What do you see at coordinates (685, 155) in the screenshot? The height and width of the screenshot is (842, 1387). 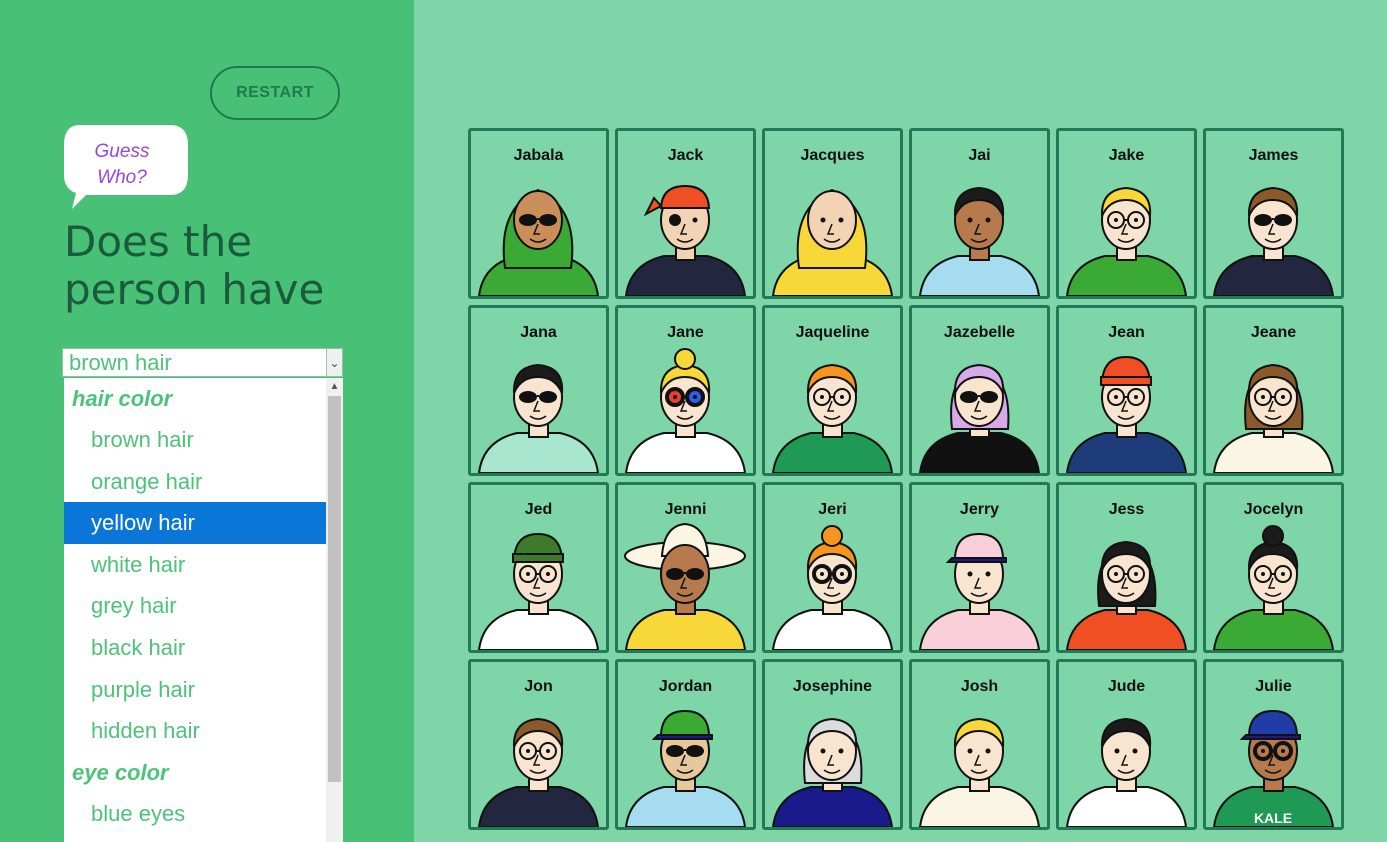 I see `character-name: Jack` at bounding box center [685, 155].